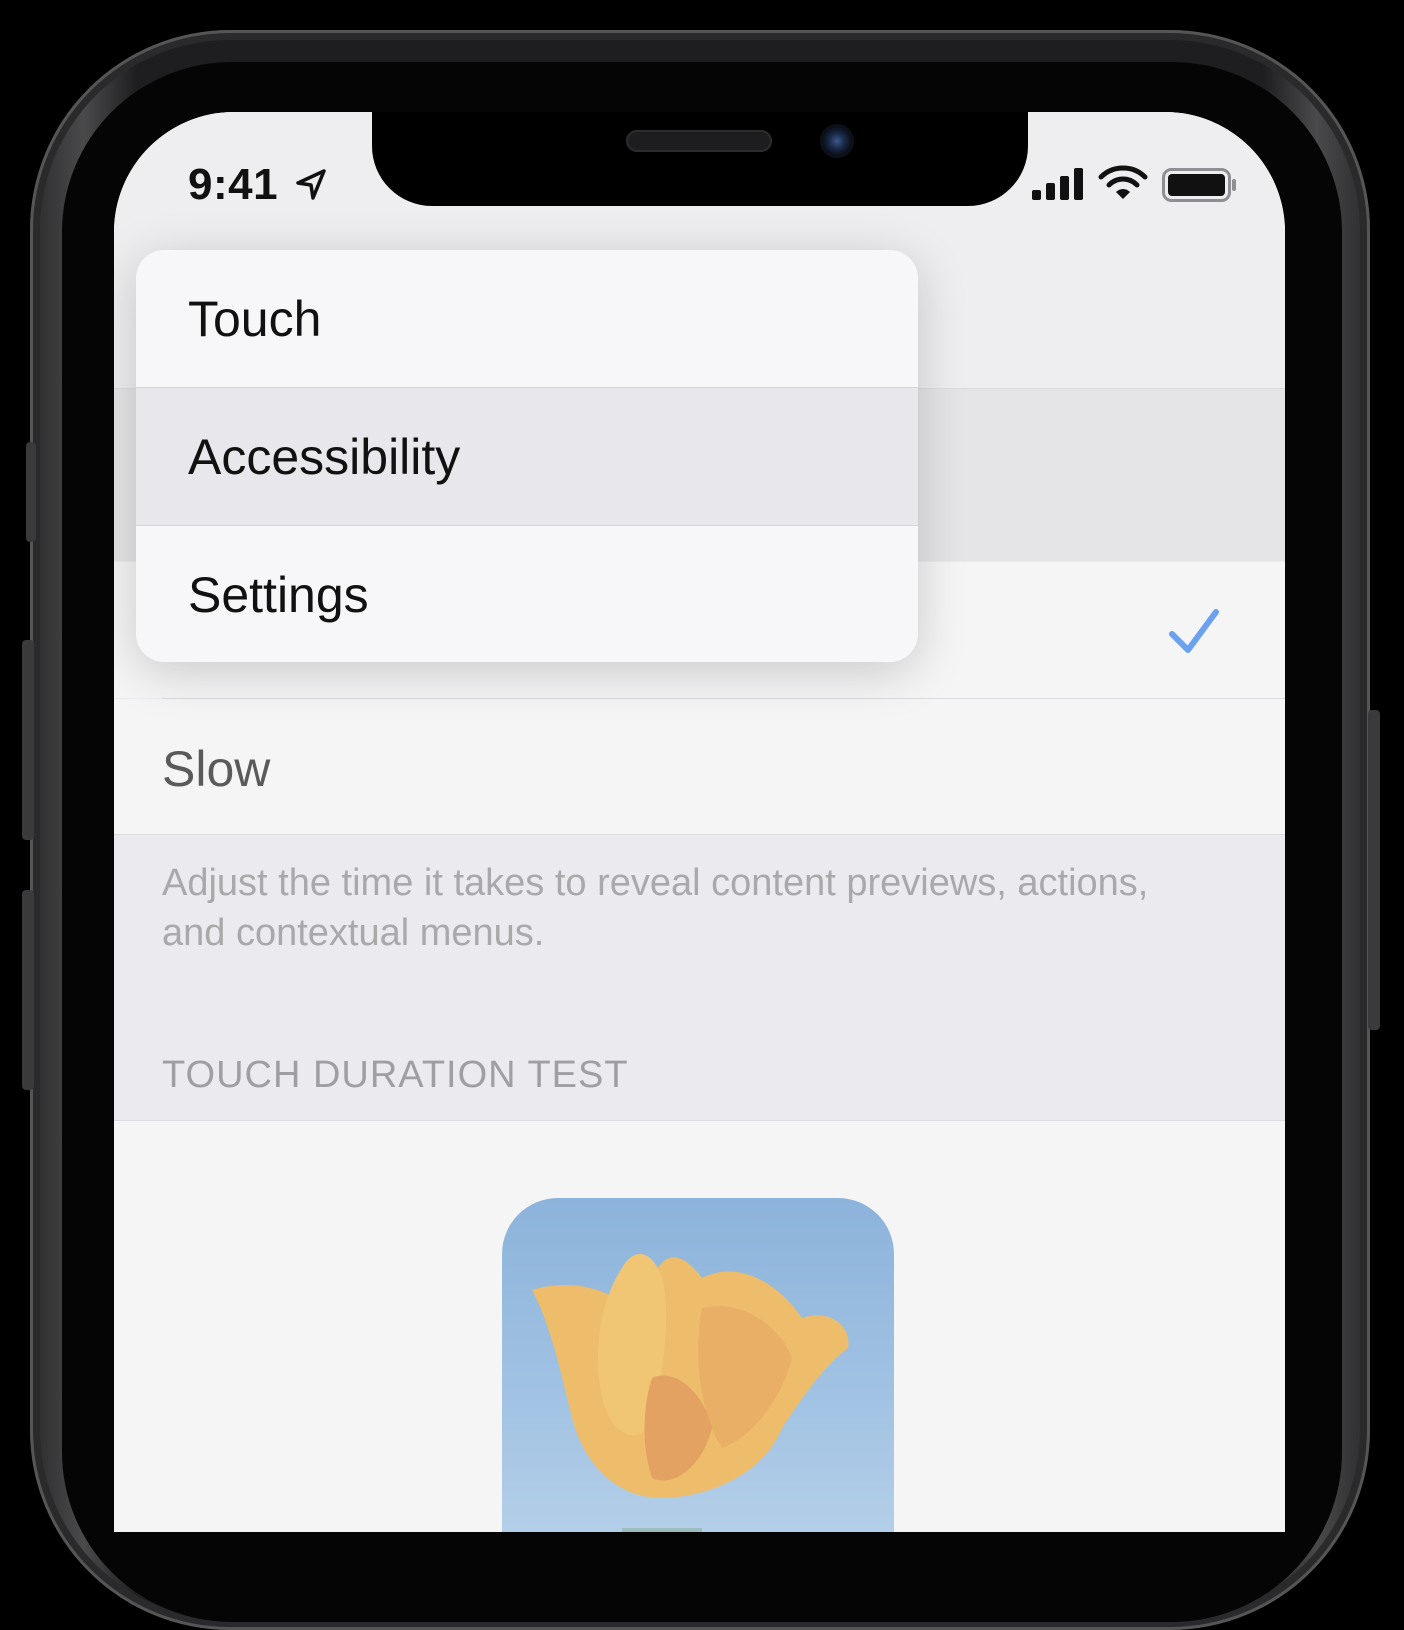  Describe the element at coordinates (31, 492) in the screenshot. I see `side-button` at that location.